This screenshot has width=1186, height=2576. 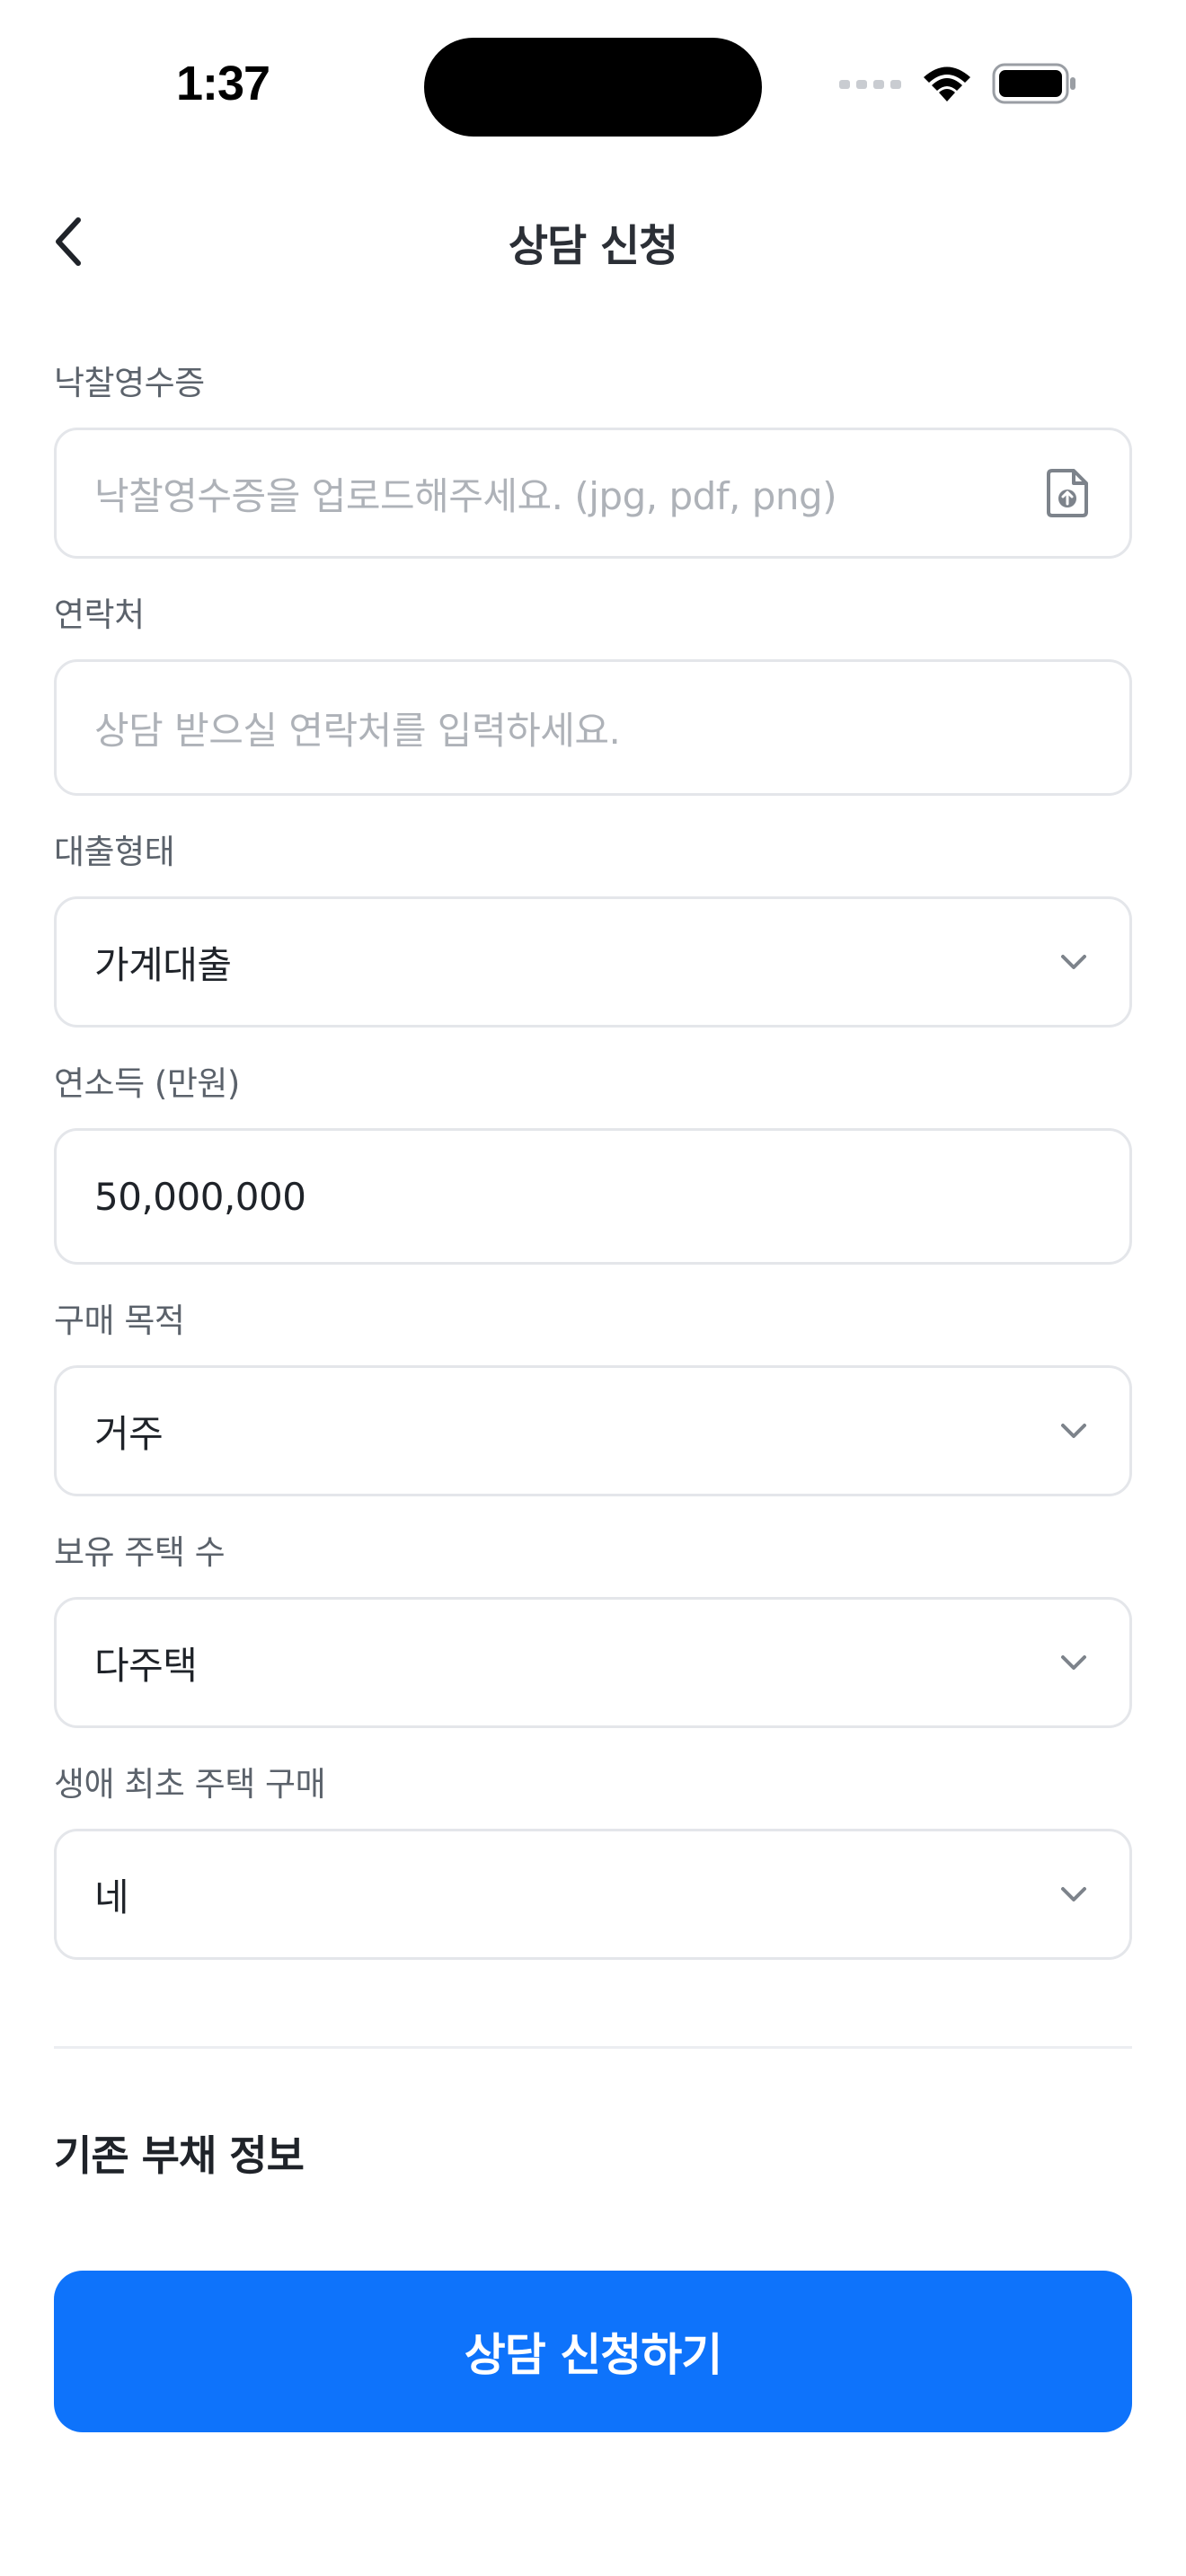 I want to click on annual-income-label: 연소득 (만원), so click(x=147, y=1083).